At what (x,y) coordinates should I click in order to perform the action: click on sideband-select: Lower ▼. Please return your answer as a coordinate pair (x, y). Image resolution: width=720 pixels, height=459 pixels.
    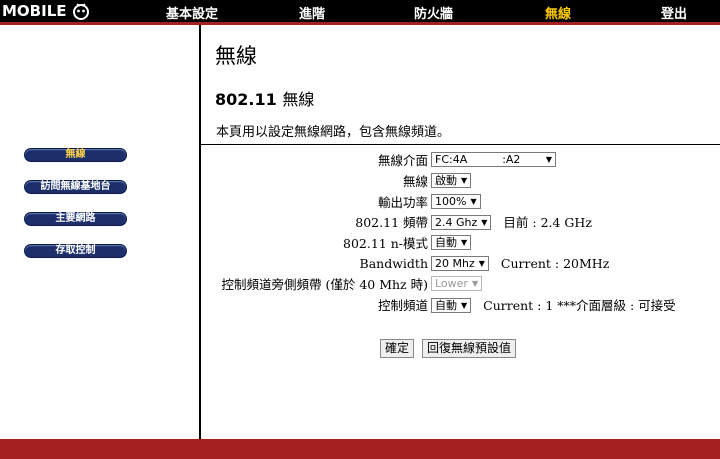
    Looking at the image, I should click on (457, 283).